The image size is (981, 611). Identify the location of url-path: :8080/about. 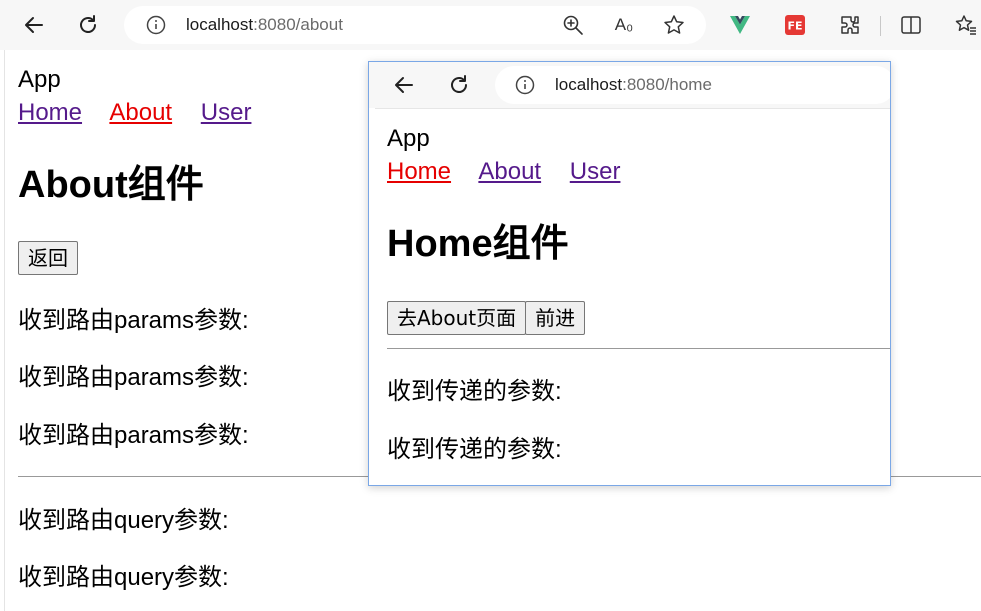
(298, 24).